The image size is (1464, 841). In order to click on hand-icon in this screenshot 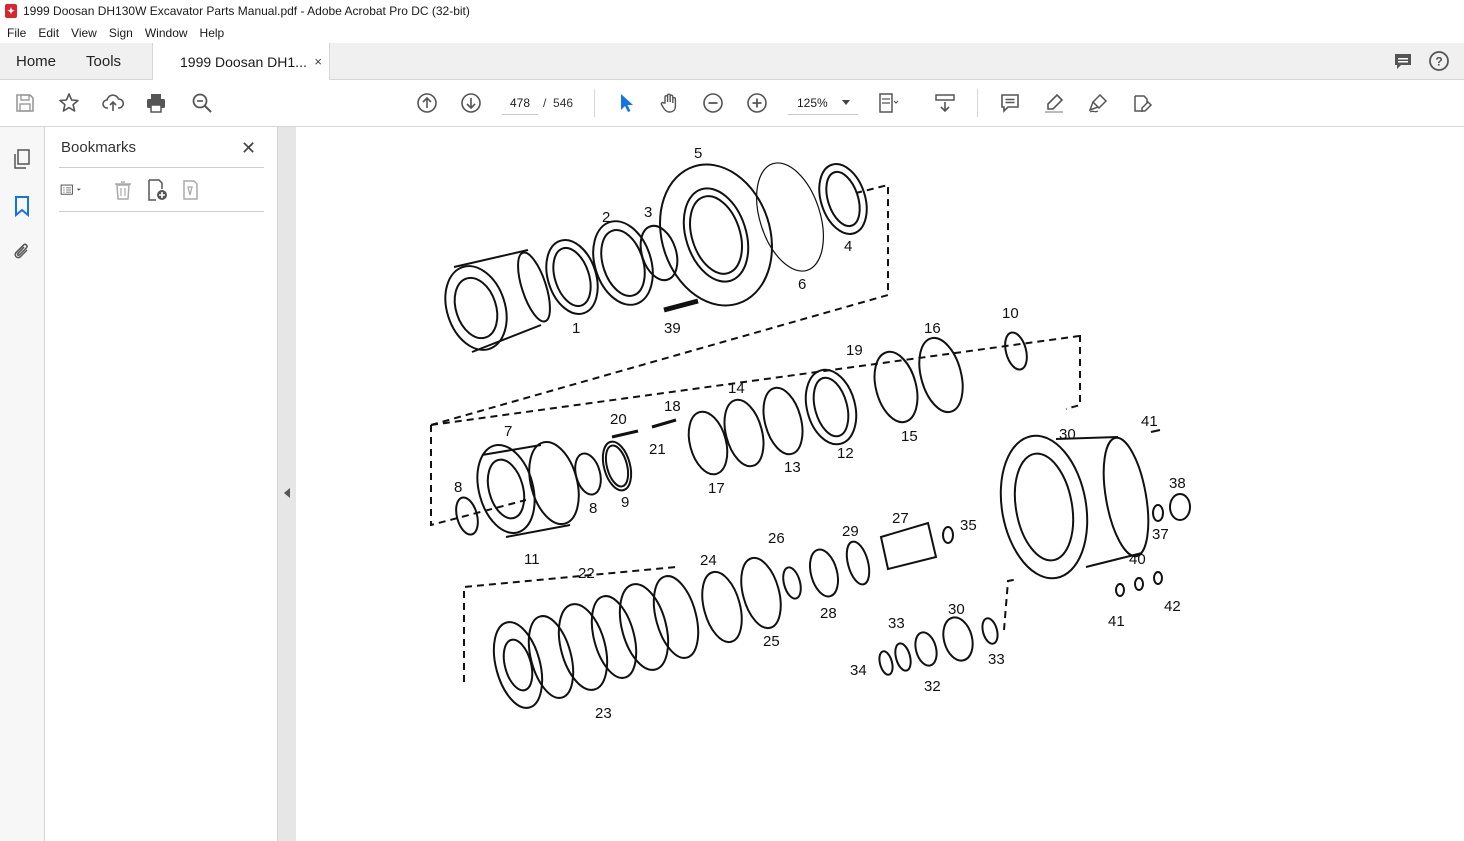, I will do `click(669, 103)`.